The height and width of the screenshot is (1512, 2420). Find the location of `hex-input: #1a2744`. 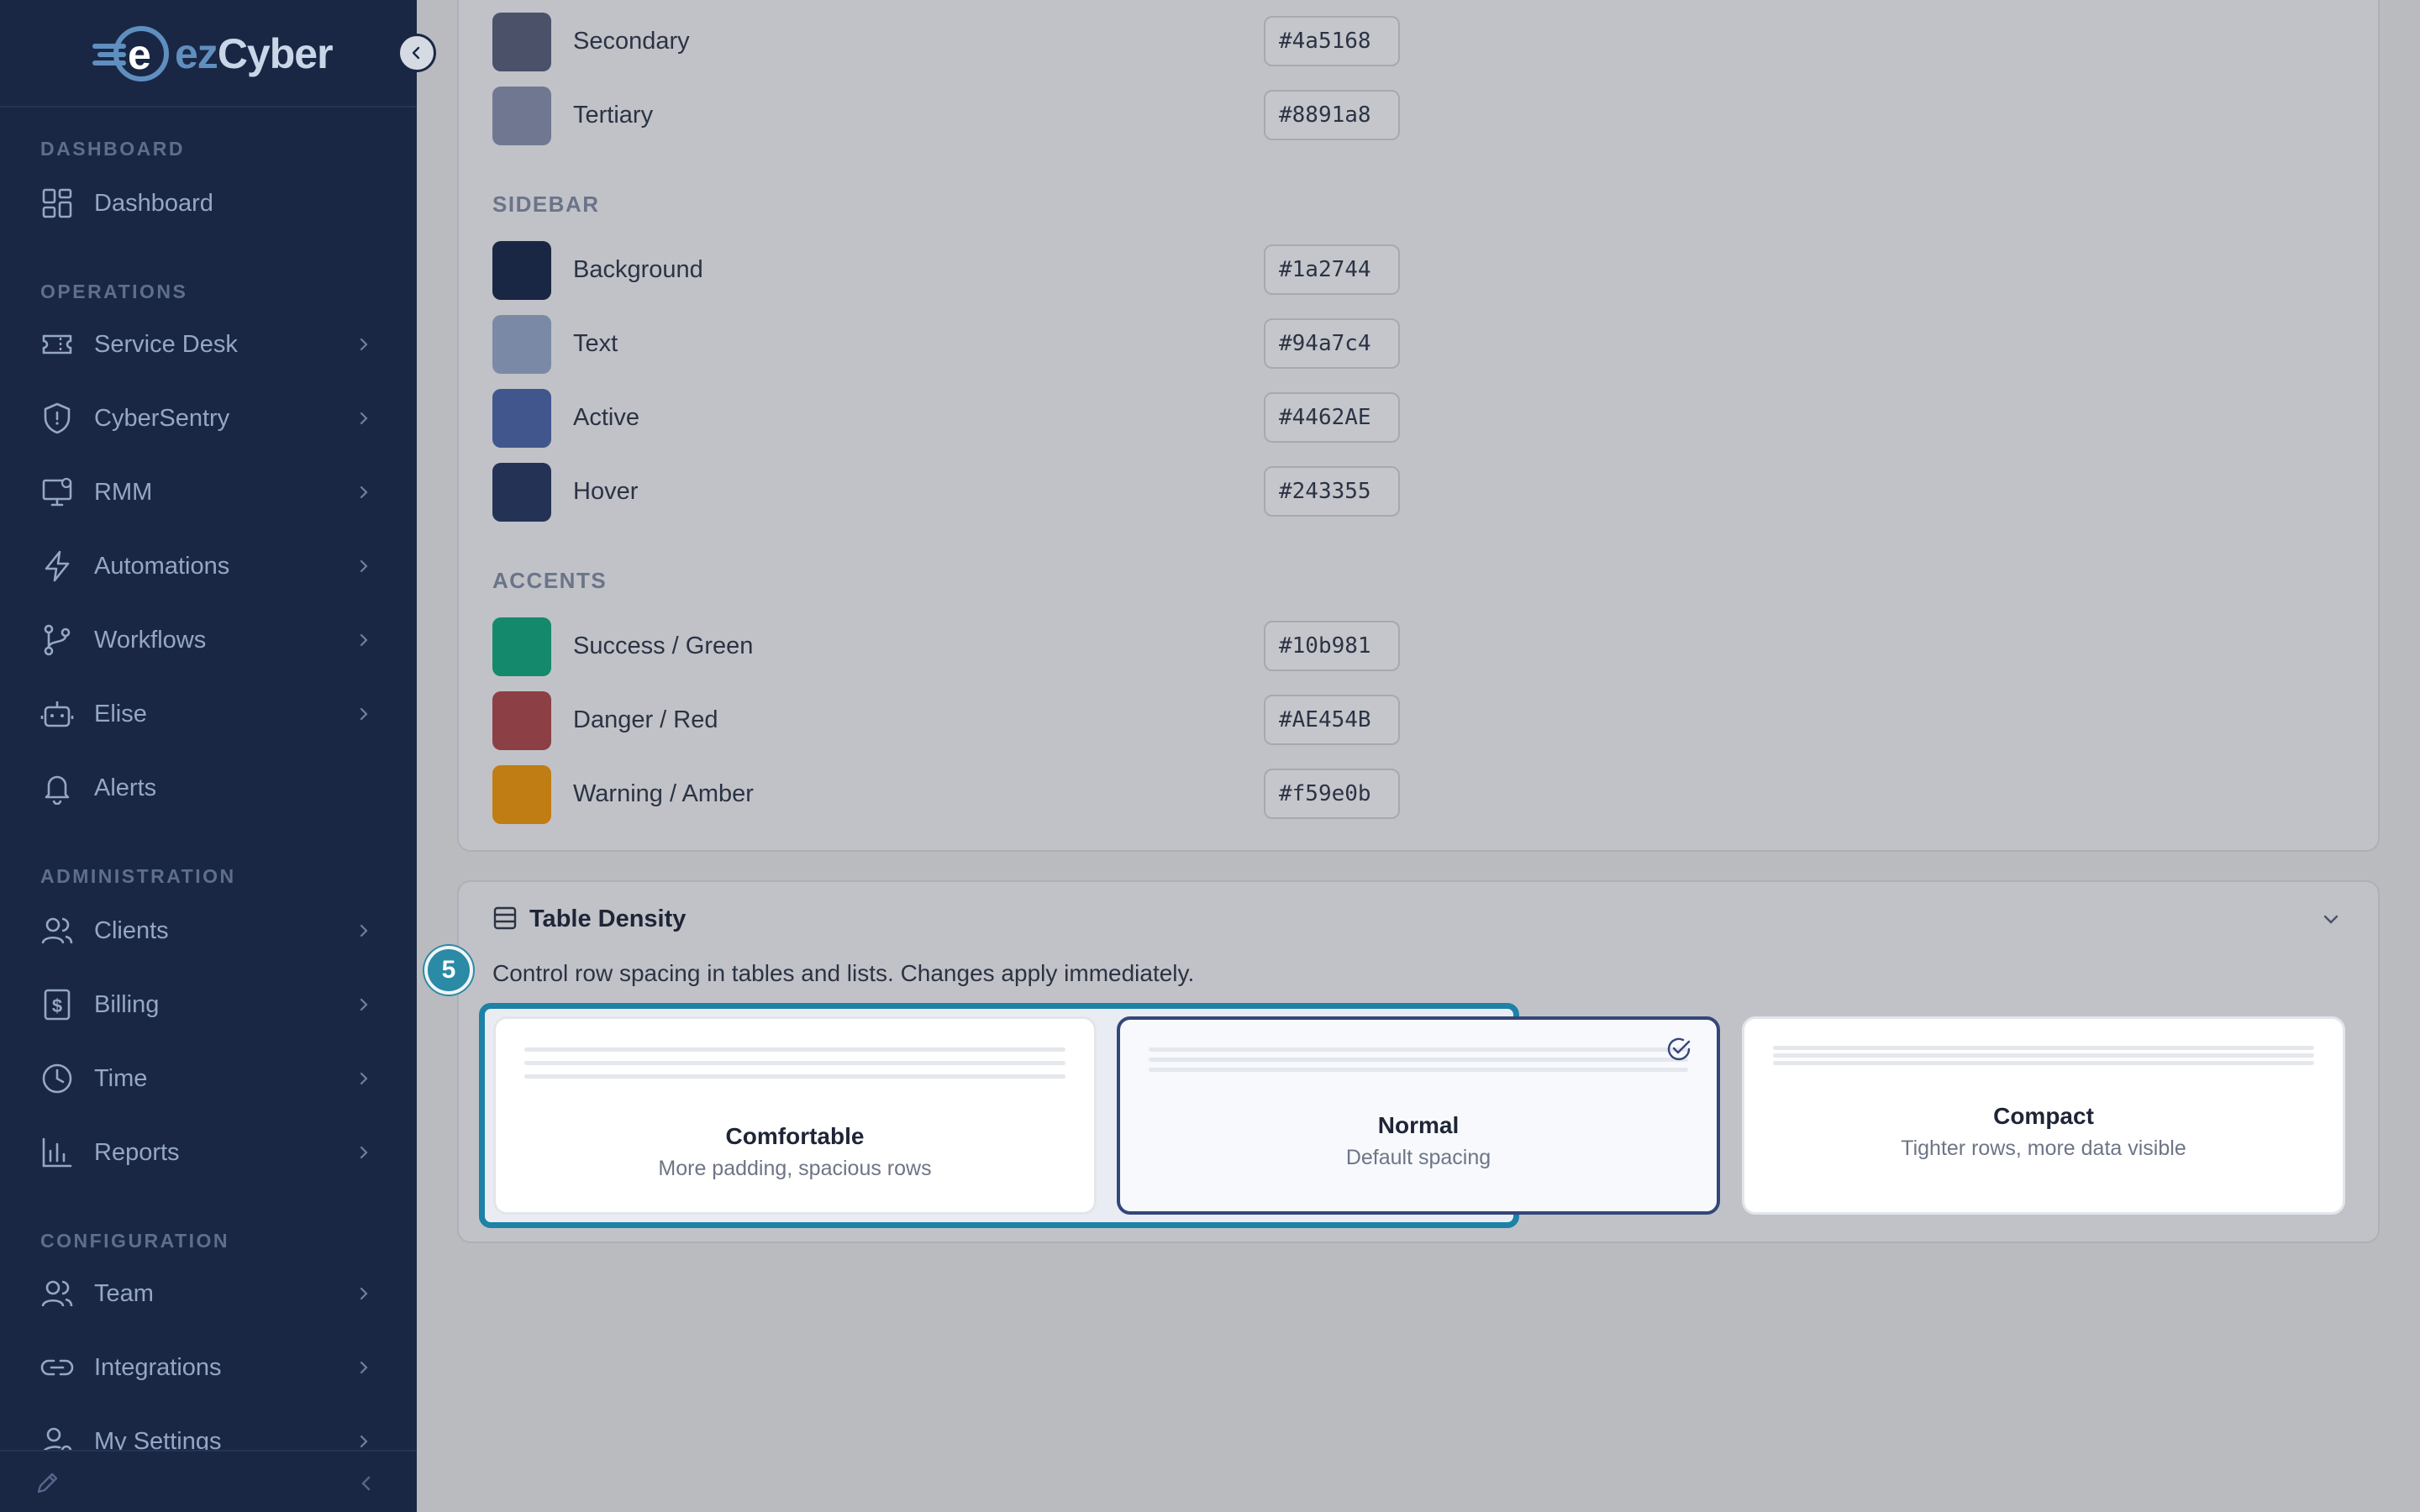

hex-input: #1a2744 is located at coordinates (1332, 269).